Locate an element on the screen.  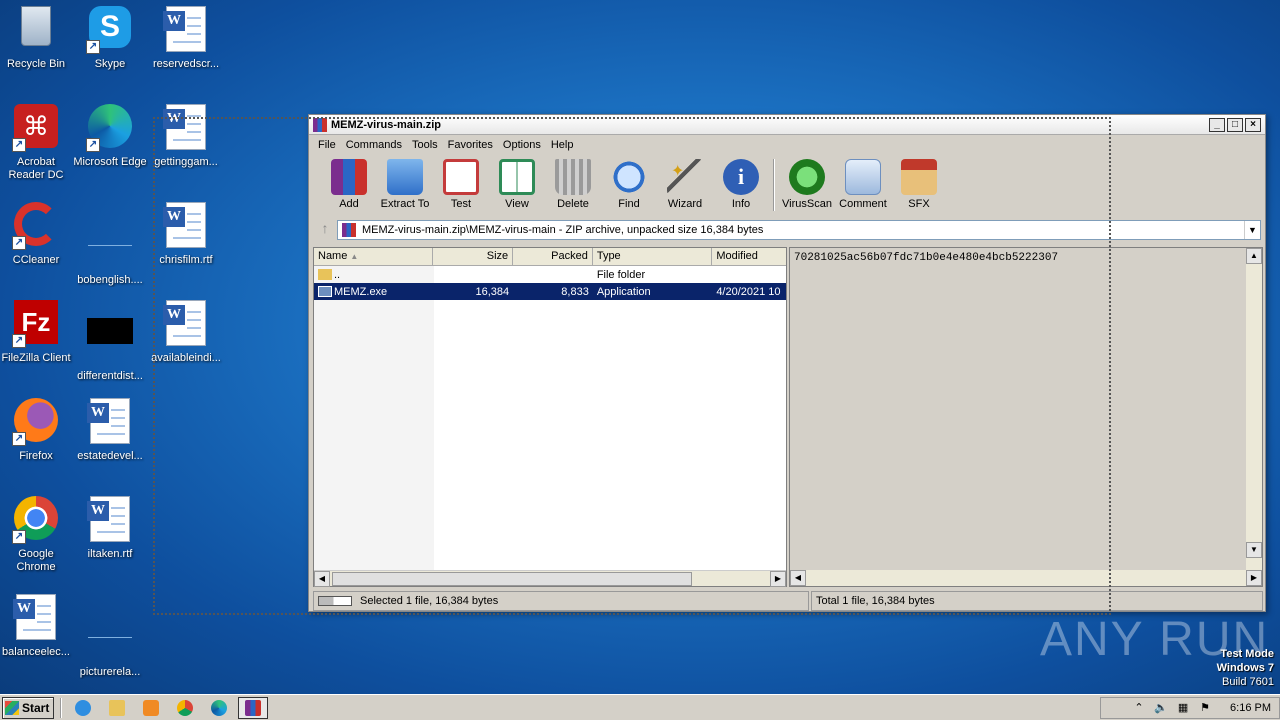
folder-extract-icon is located at coordinates (405, 177).